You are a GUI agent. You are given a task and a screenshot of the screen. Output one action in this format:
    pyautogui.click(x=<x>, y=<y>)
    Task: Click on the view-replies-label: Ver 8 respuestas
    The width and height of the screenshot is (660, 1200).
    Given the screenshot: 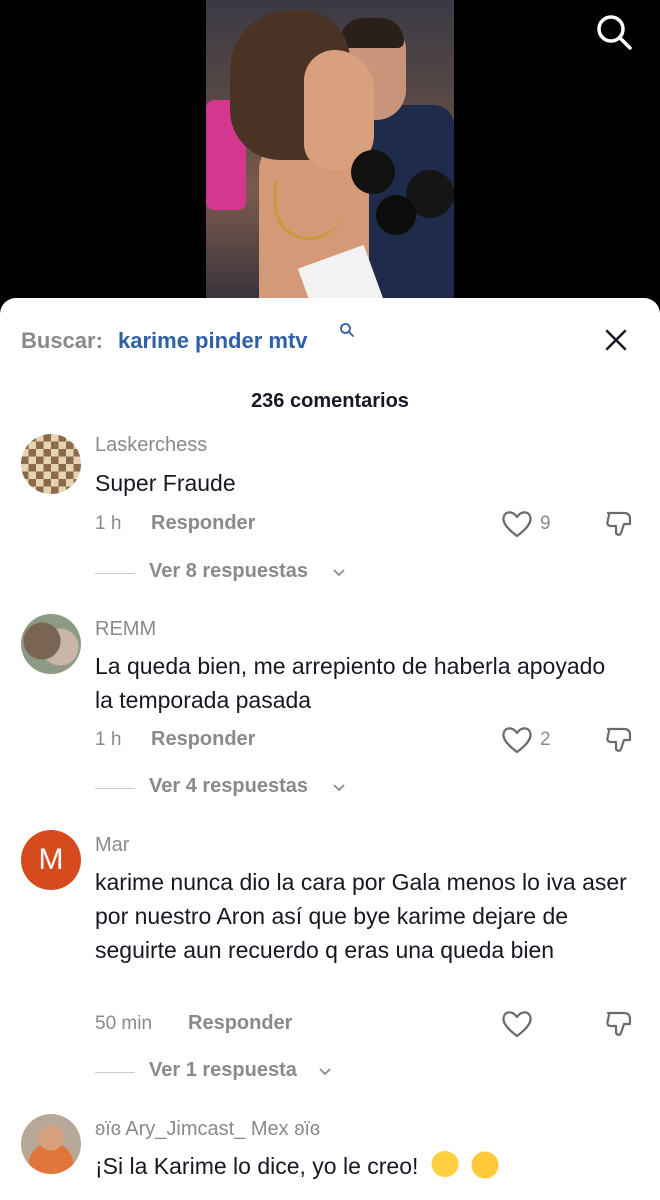 What is the action you would take?
    pyautogui.click(x=228, y=571)
    